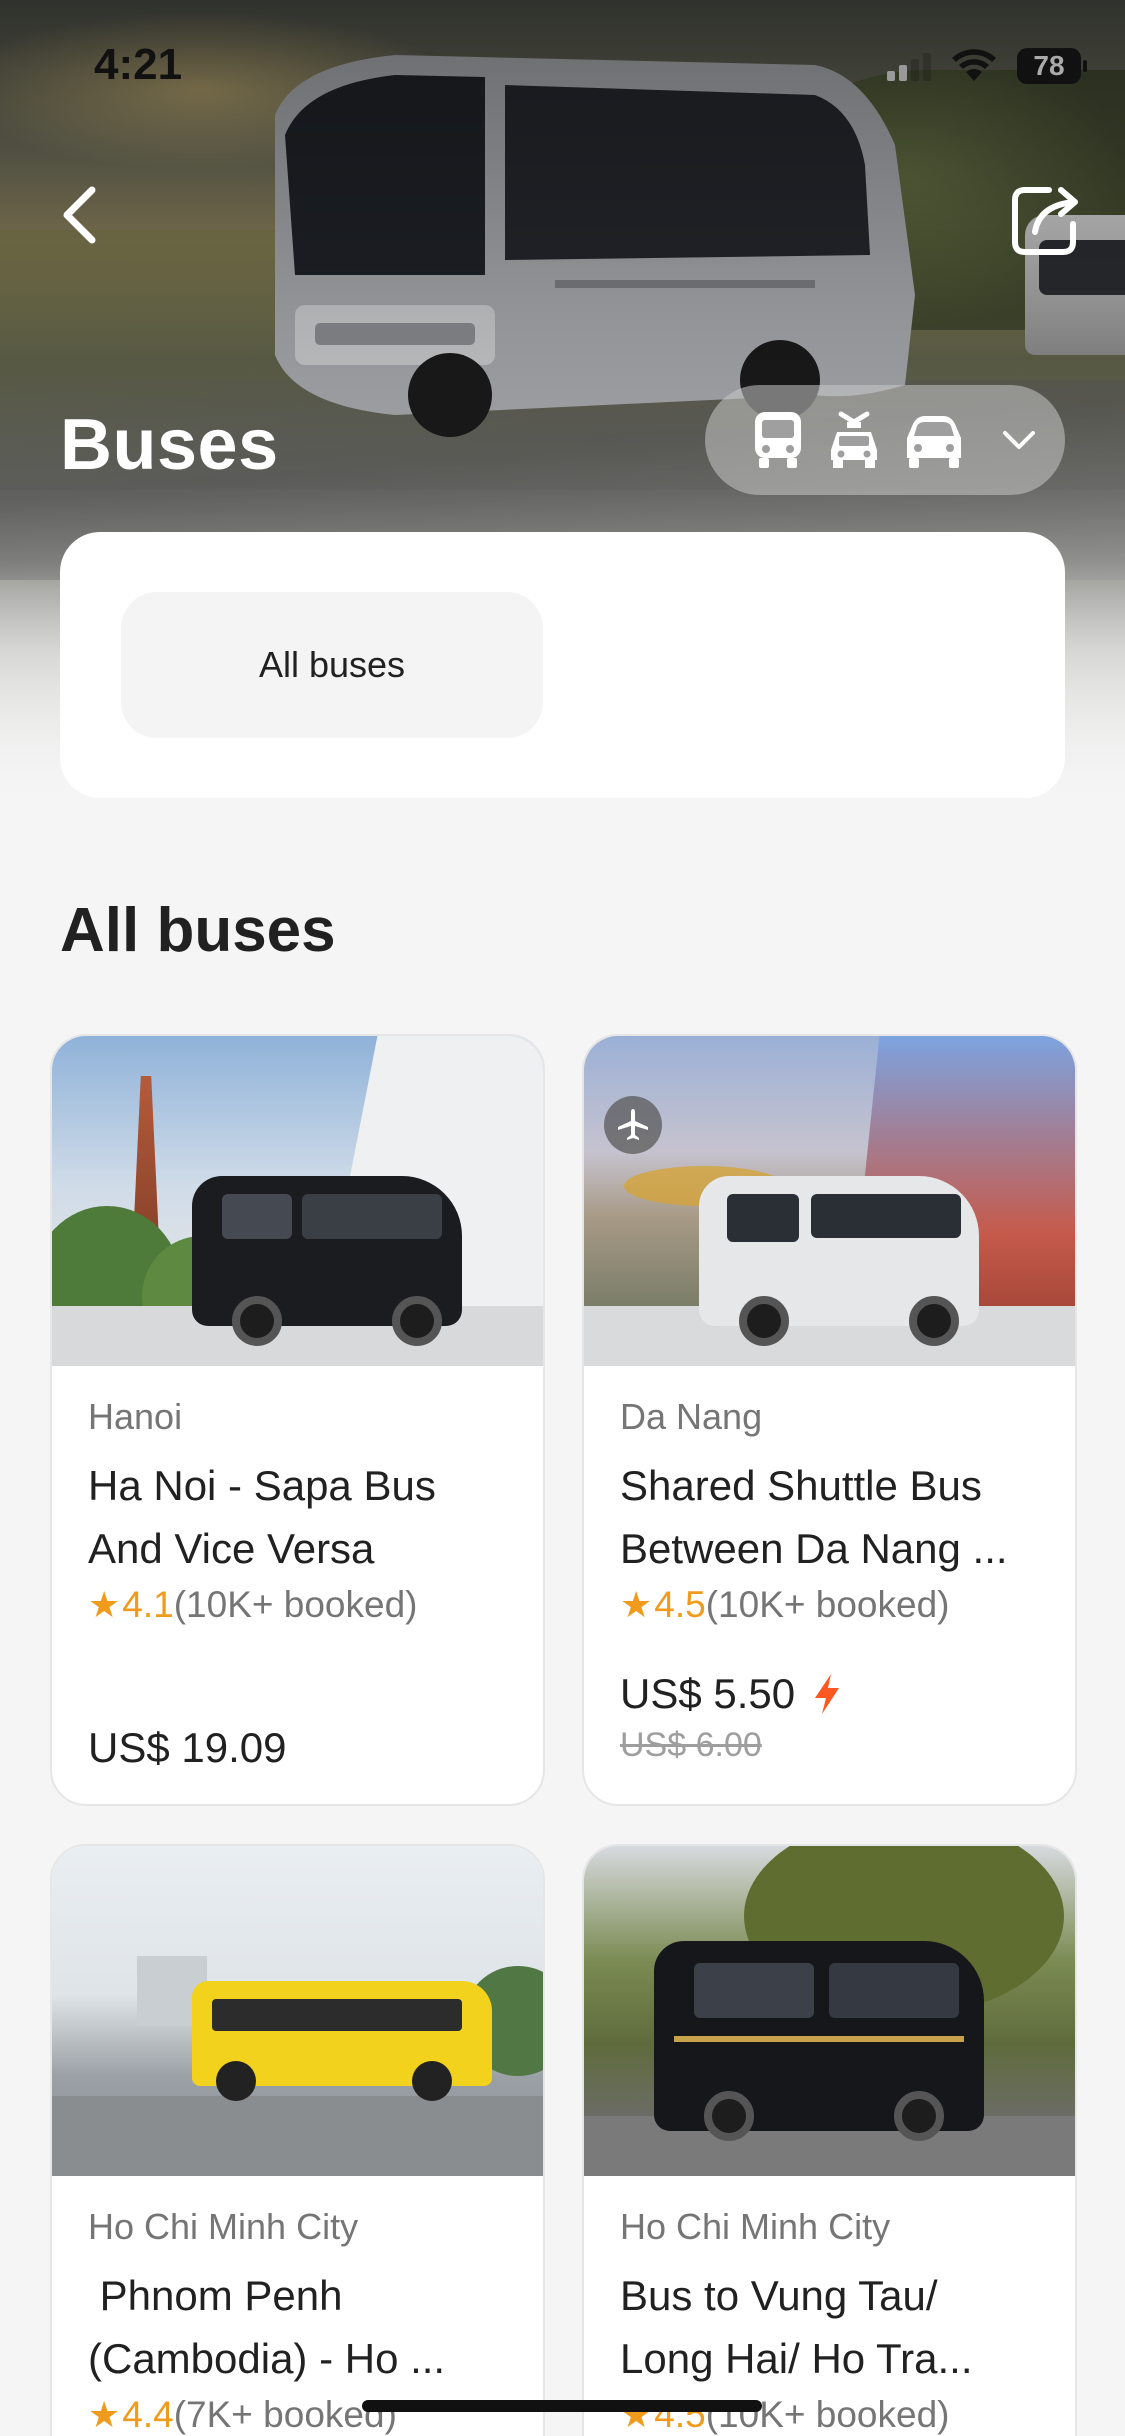  What do you see at coordinates (1019, 440) in the screenshot?
I see `chevron-down-icon` at bounding box center [1019, 440].